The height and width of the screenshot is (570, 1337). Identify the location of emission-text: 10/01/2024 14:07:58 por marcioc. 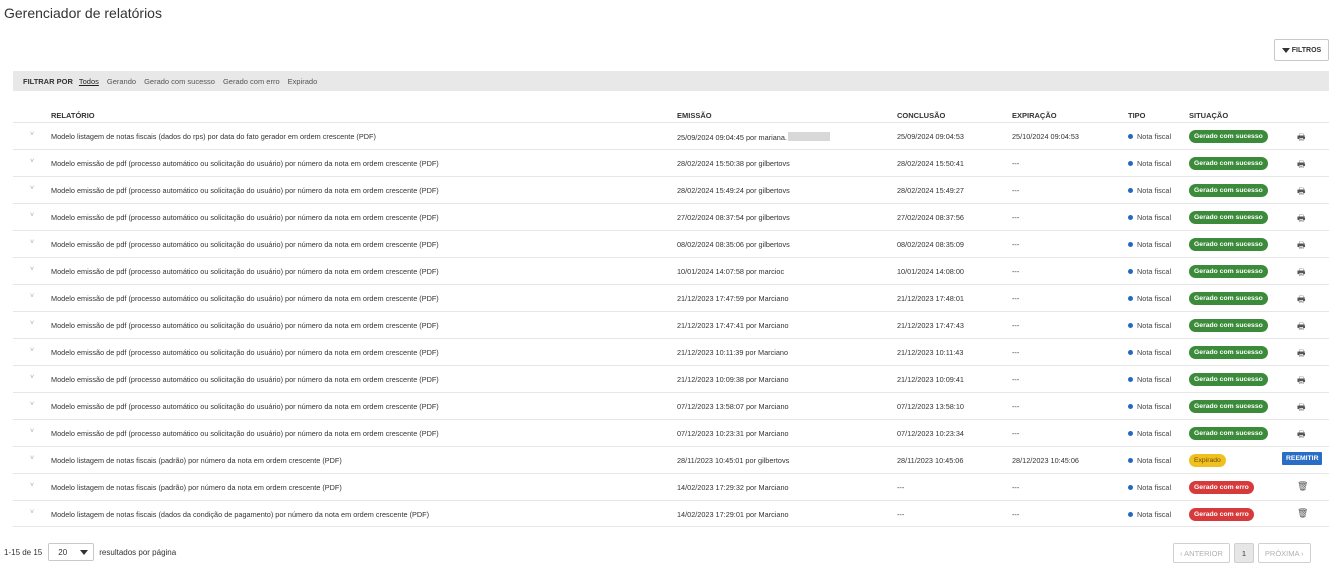
(731, 271).